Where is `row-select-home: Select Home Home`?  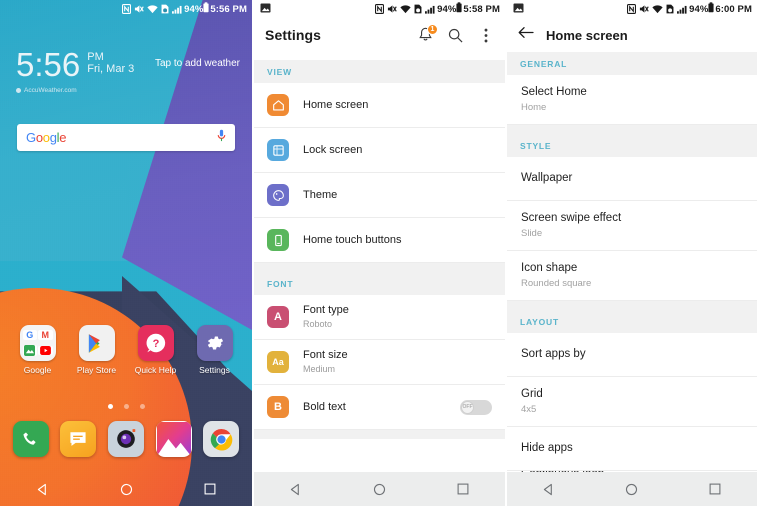 row-select-home: Select Home Home is located at coordinates (632, 100).